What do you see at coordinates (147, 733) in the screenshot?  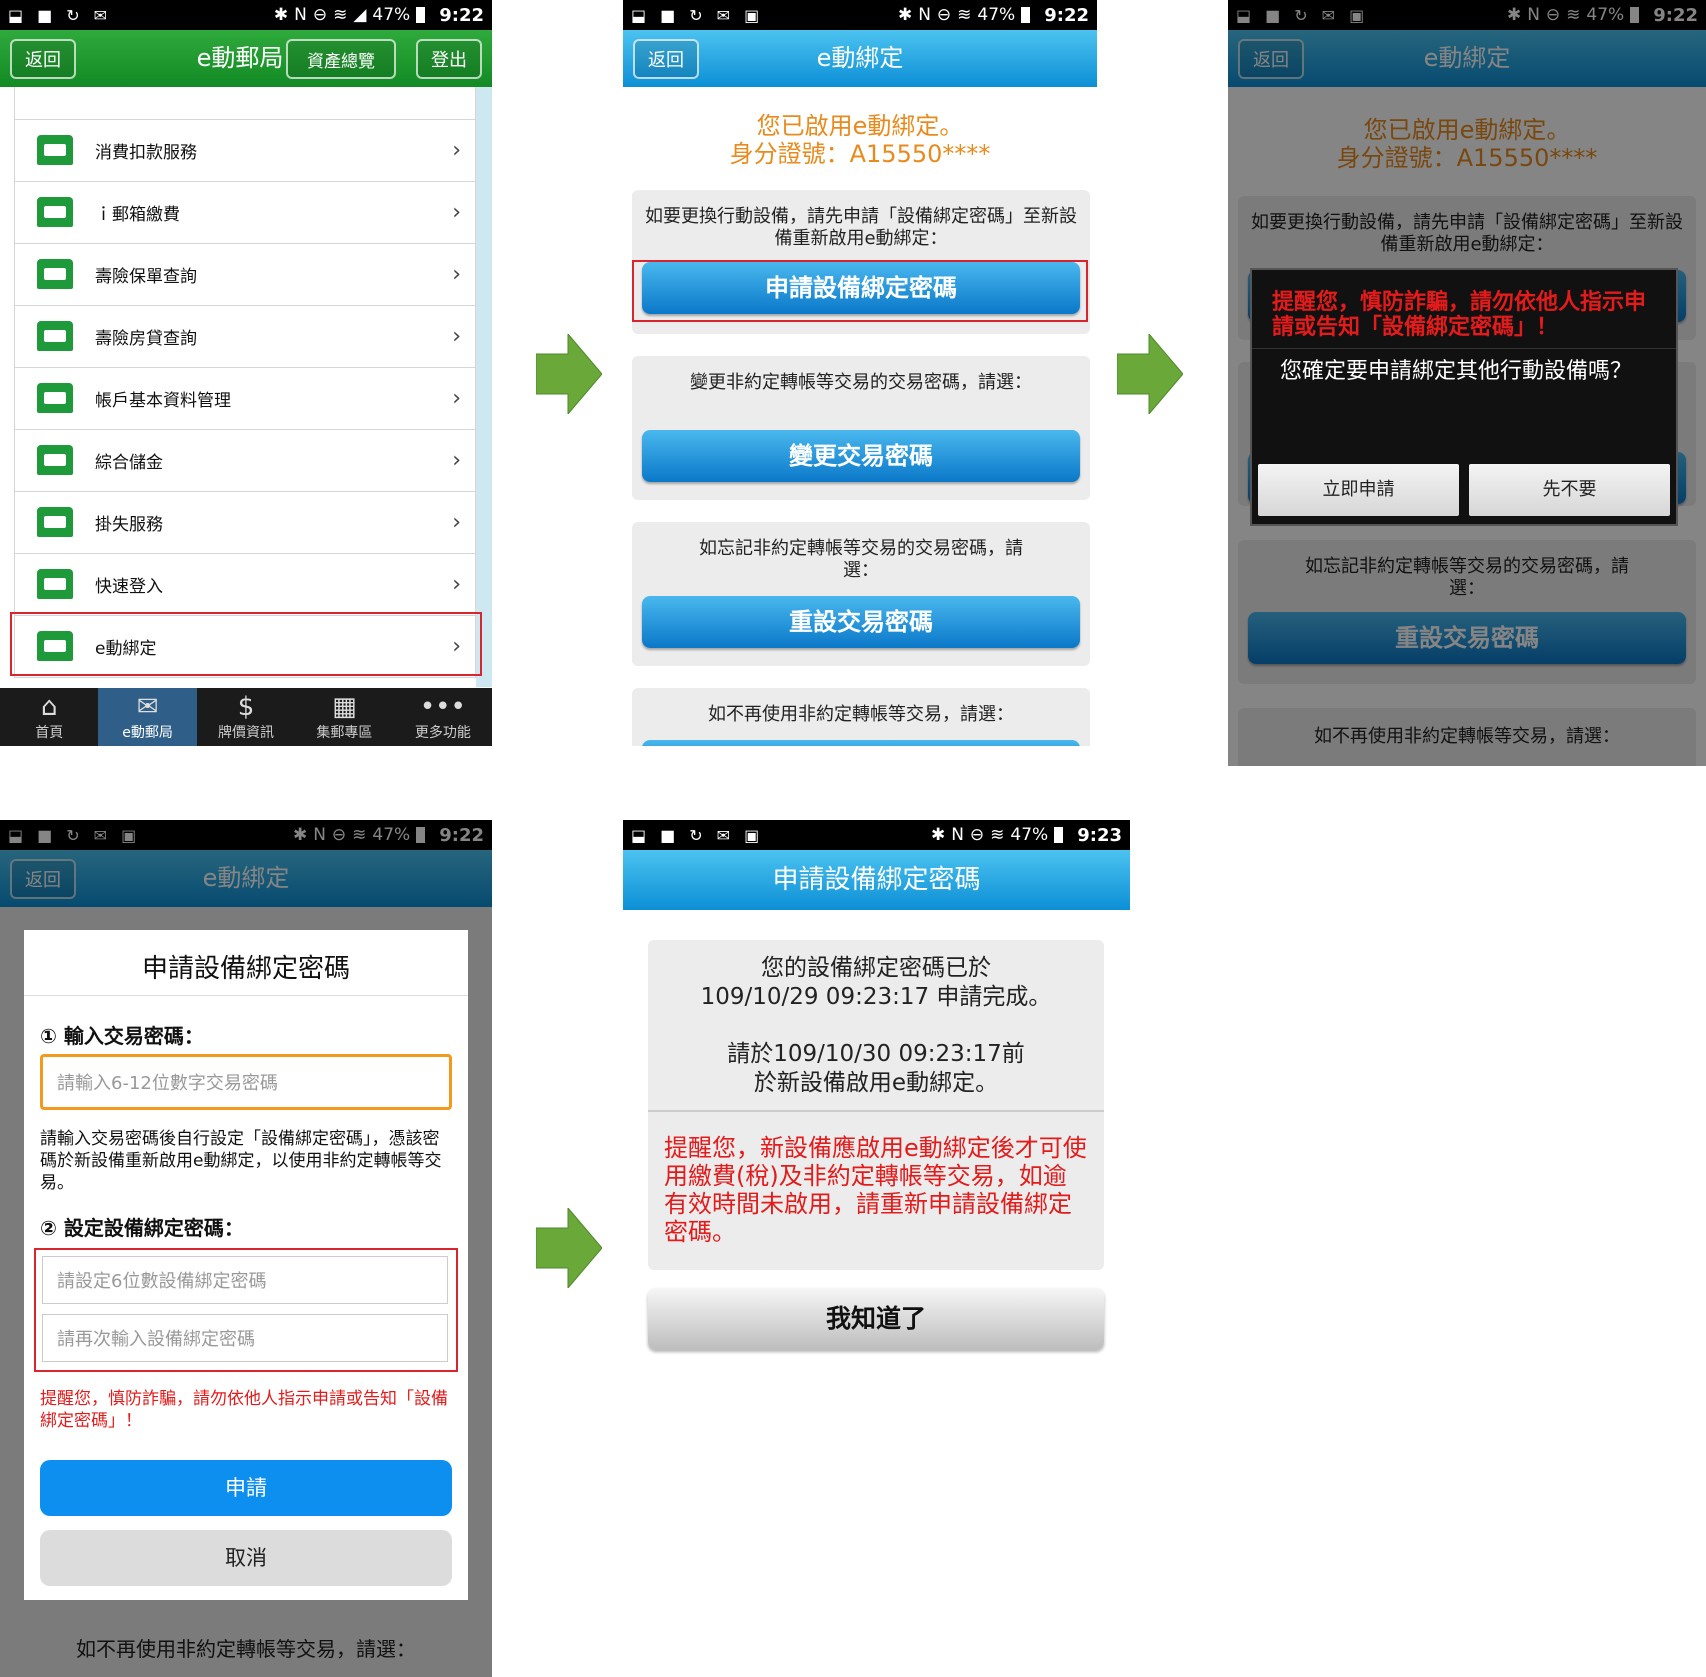 I see `tab-label: e動郵局` at bounding box center [147, 733].